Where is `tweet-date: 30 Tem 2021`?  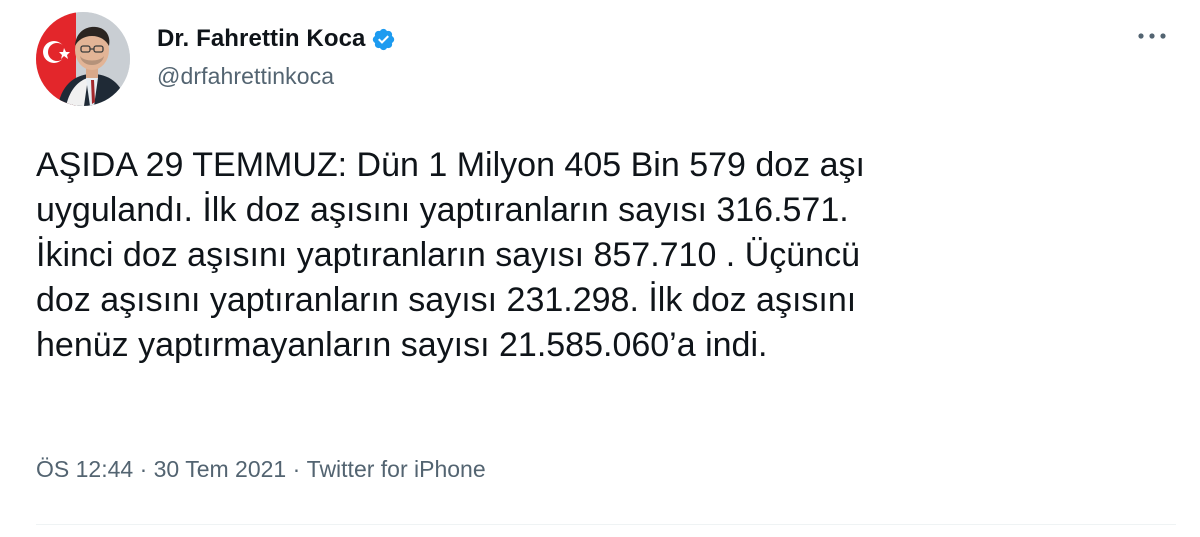
tweet-date: 30 Tem 2021 is located at coordinates (220, 469).